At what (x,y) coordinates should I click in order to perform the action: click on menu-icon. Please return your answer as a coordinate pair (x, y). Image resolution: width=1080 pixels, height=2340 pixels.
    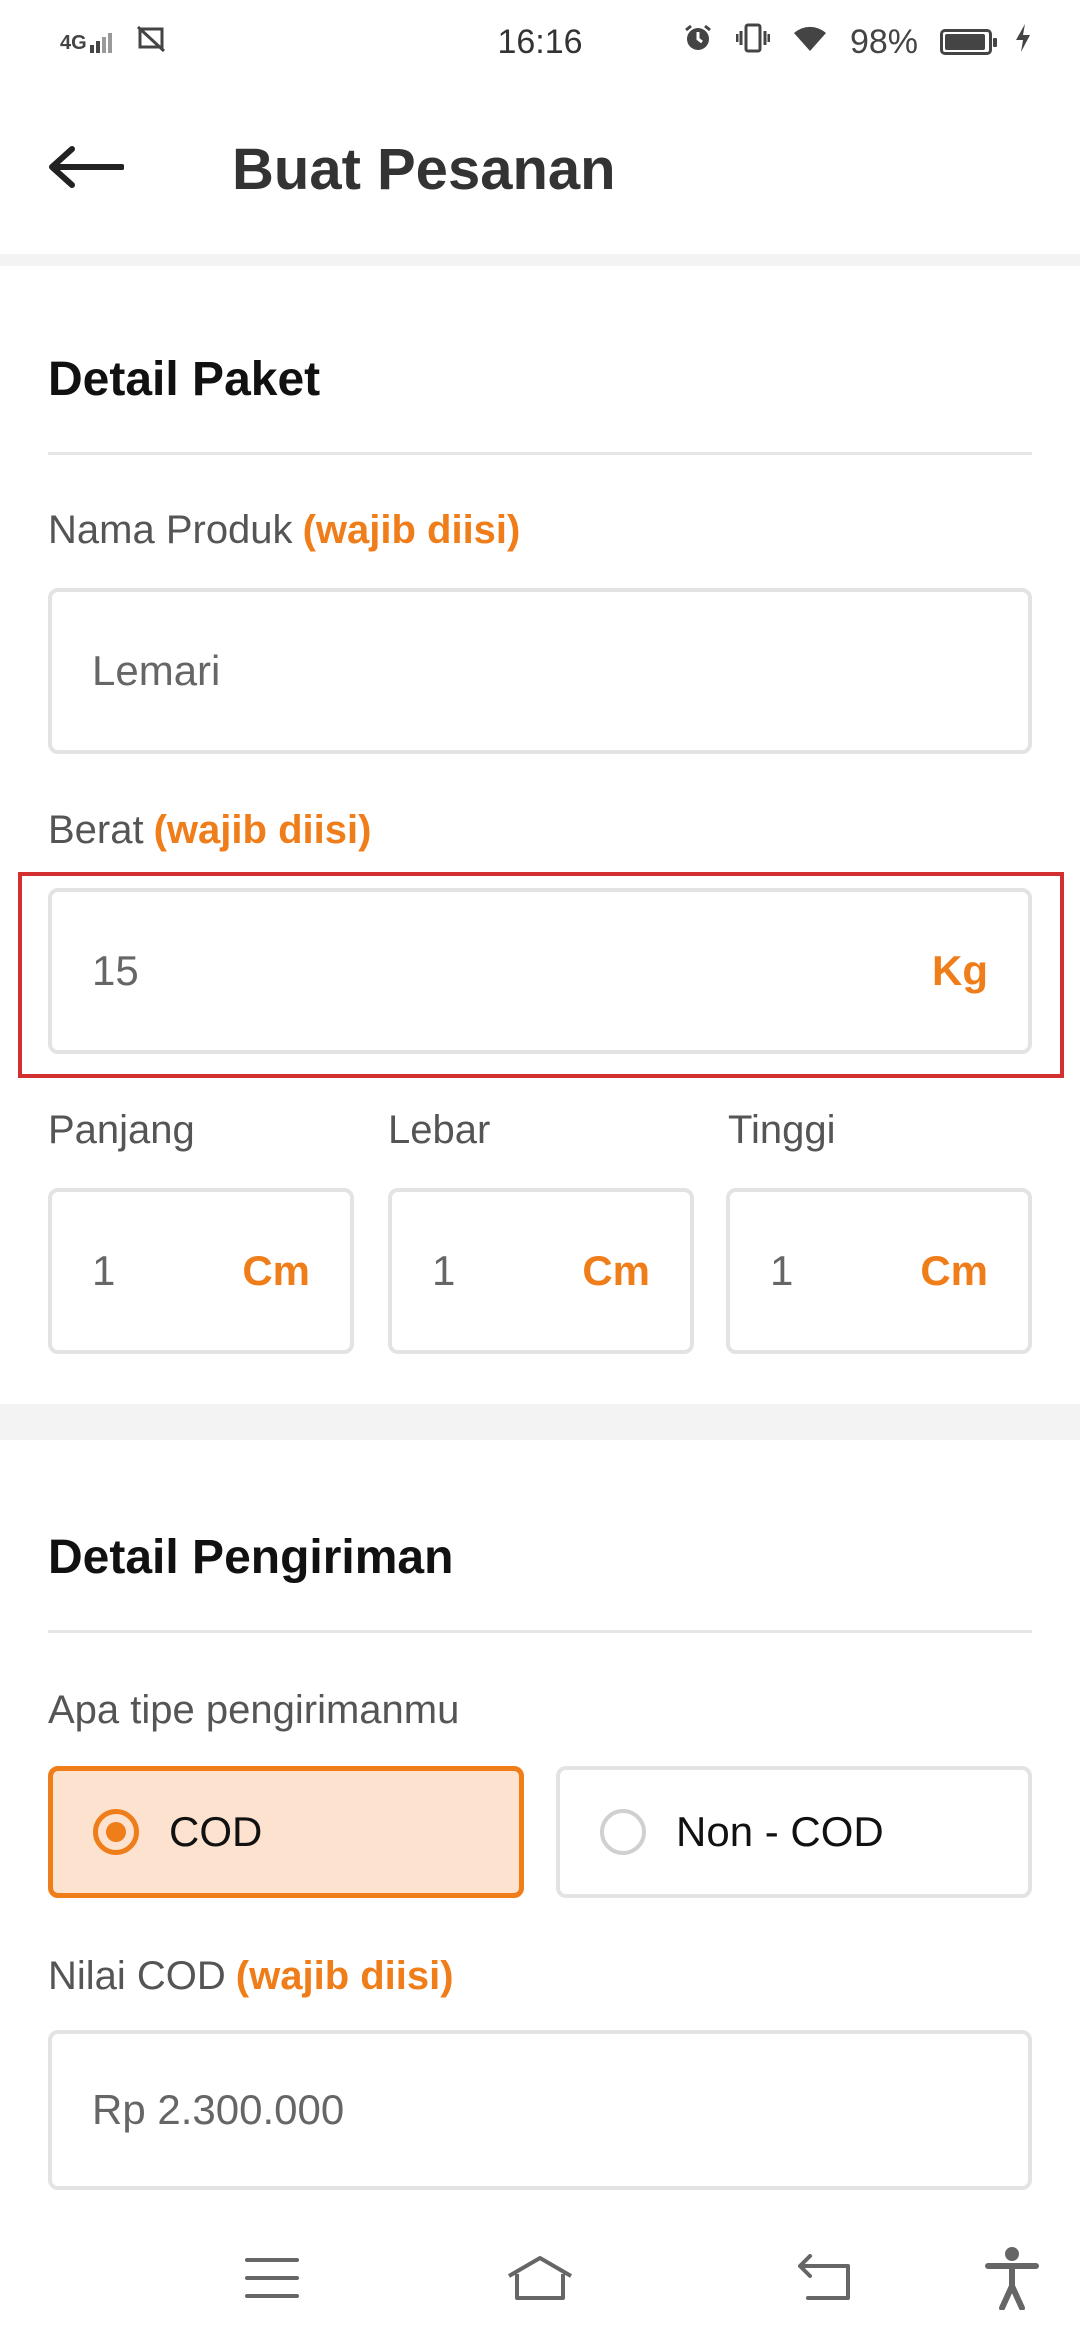
    Looking at the image, I should click on (272, 2280).